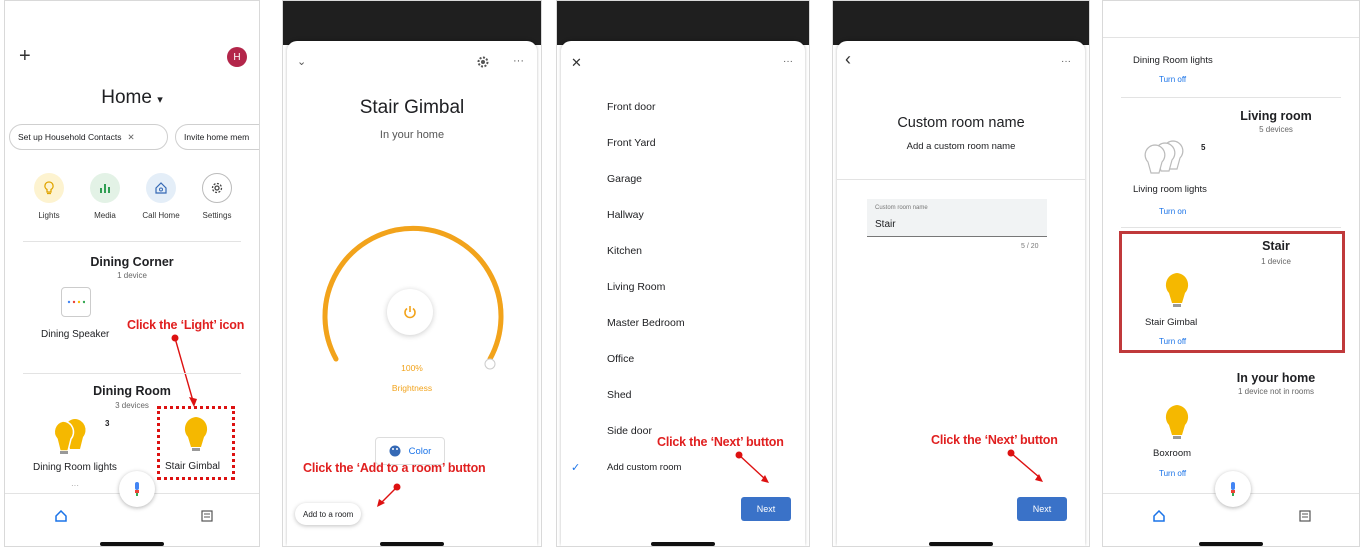 This screenshot has height=547, width=1363. I want to click on quick-action-settings: Settings, so click(217, 196).